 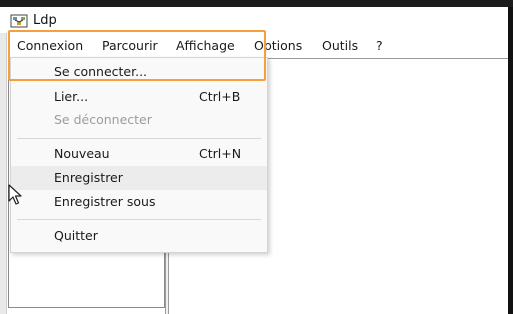 What do you see at coordinates (105, 201) in the screenshot?
I see `menu-item-label: Enregistrer sous` at bounding box center [105, 201].